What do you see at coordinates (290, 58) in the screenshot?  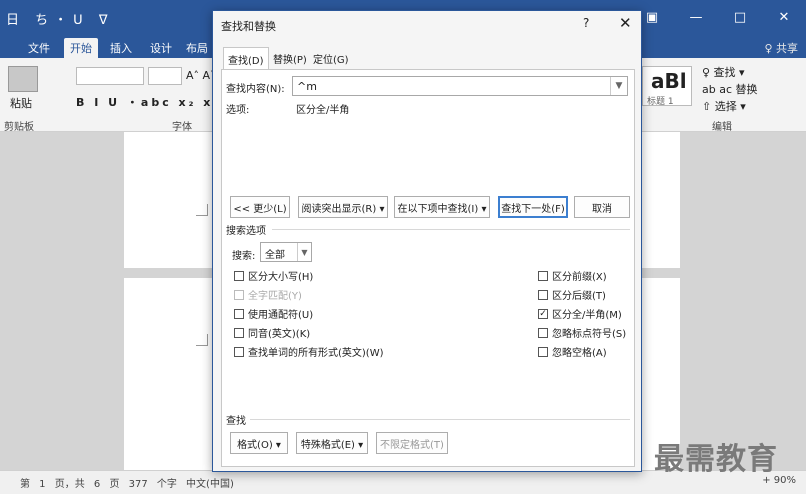 I see `tab-replace: 替换(P)` at bounding box center [290, 58].